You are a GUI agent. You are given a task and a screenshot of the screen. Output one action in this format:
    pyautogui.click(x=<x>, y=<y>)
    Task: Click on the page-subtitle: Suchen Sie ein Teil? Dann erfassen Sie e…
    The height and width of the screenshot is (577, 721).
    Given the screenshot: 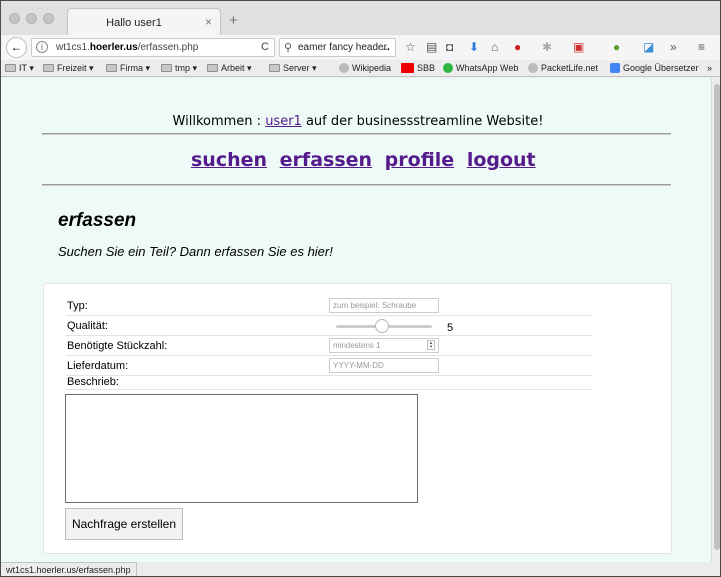 What is the action you would take?
    pyautogui.click(x=195, y=251)
    